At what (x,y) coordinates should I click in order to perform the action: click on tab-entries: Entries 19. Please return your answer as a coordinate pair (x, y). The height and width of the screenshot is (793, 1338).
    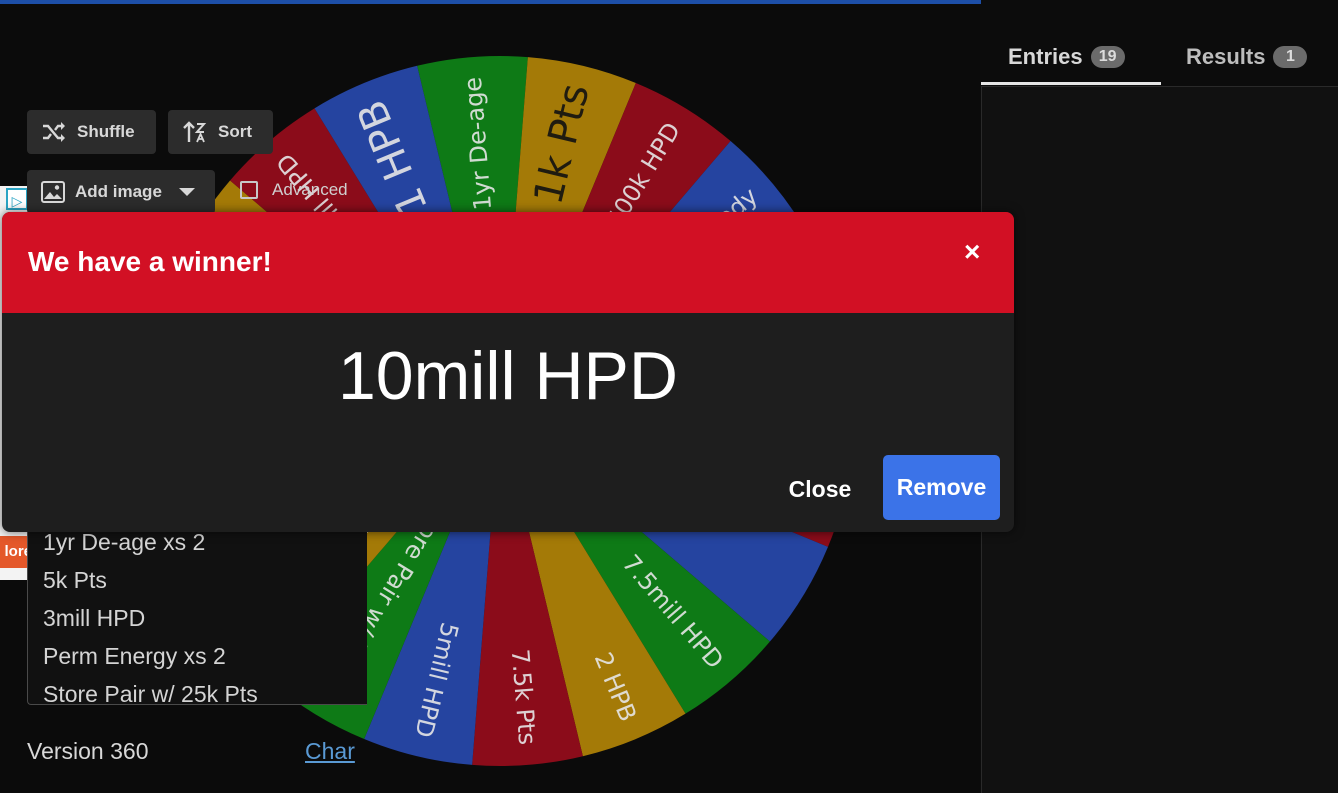
    Looking at the image, I should click on (1066, 57).